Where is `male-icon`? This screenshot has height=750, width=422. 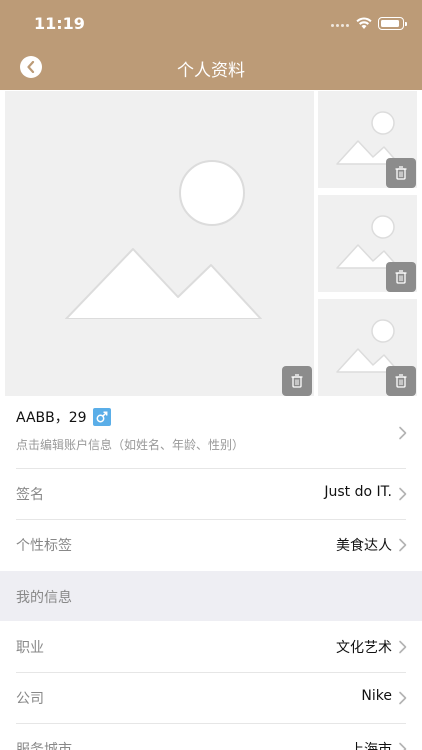 male-icon is located at coordinates (101, 417).